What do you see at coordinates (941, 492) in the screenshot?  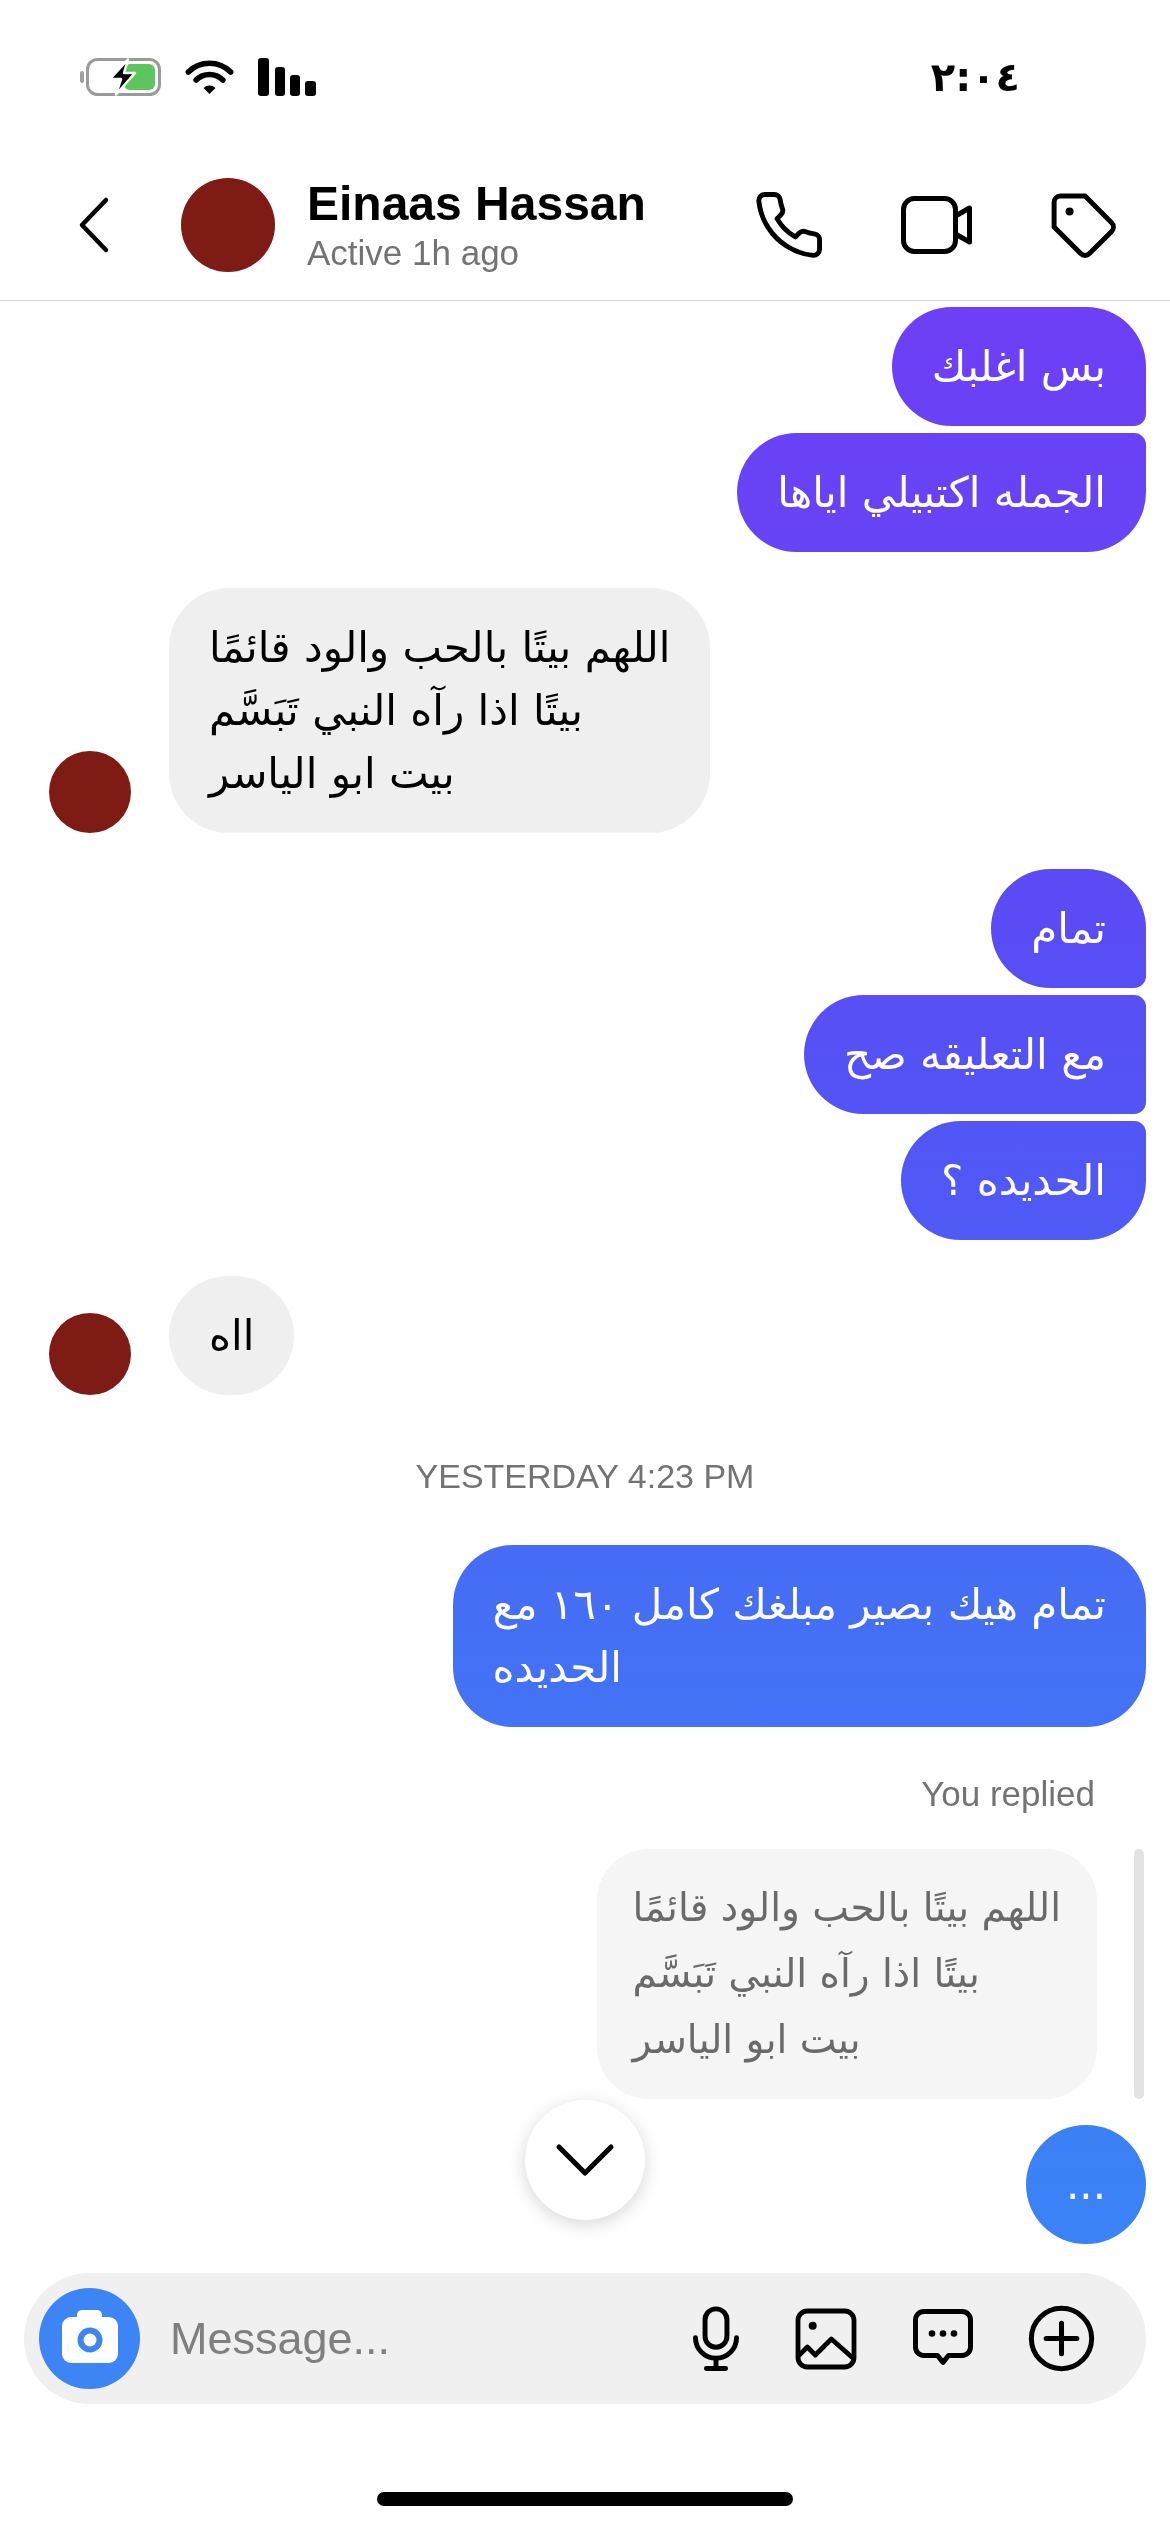 I see `message-bubble: الجمله اكتبيلي اياها` at bounding box center [941, 492].